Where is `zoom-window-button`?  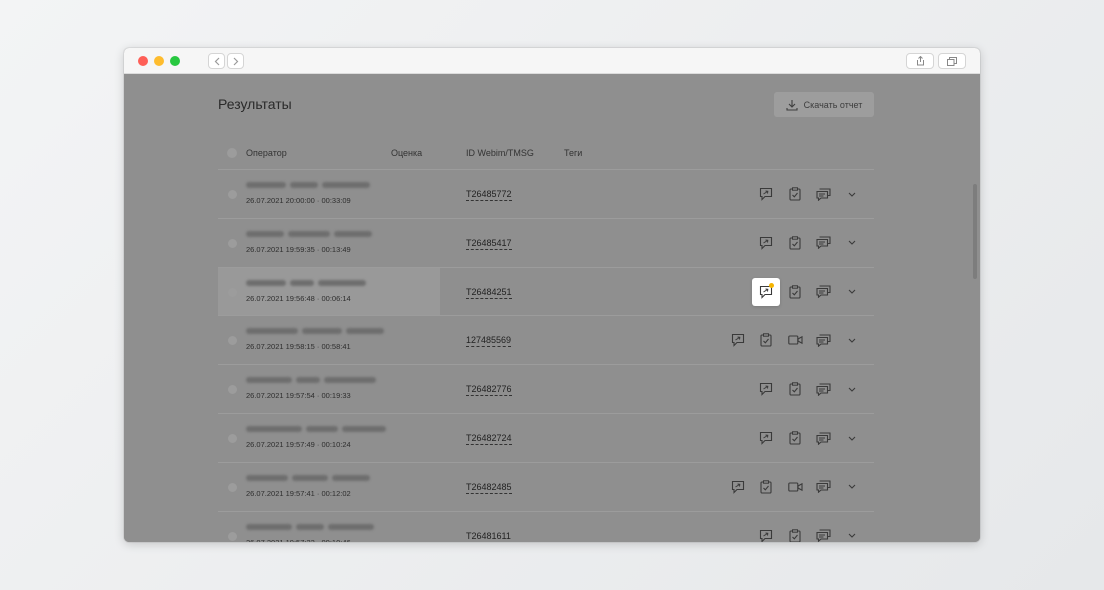
zoom-window-button is located at coordinates (175, 61).